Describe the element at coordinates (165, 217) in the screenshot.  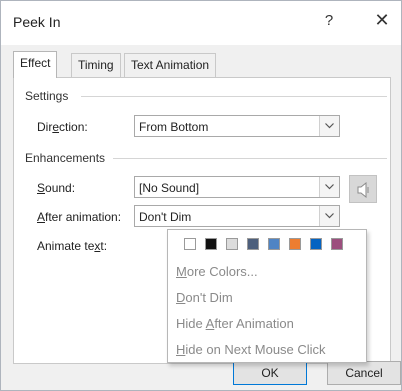
I see `after-animation-value: Don't Dim` at that location.